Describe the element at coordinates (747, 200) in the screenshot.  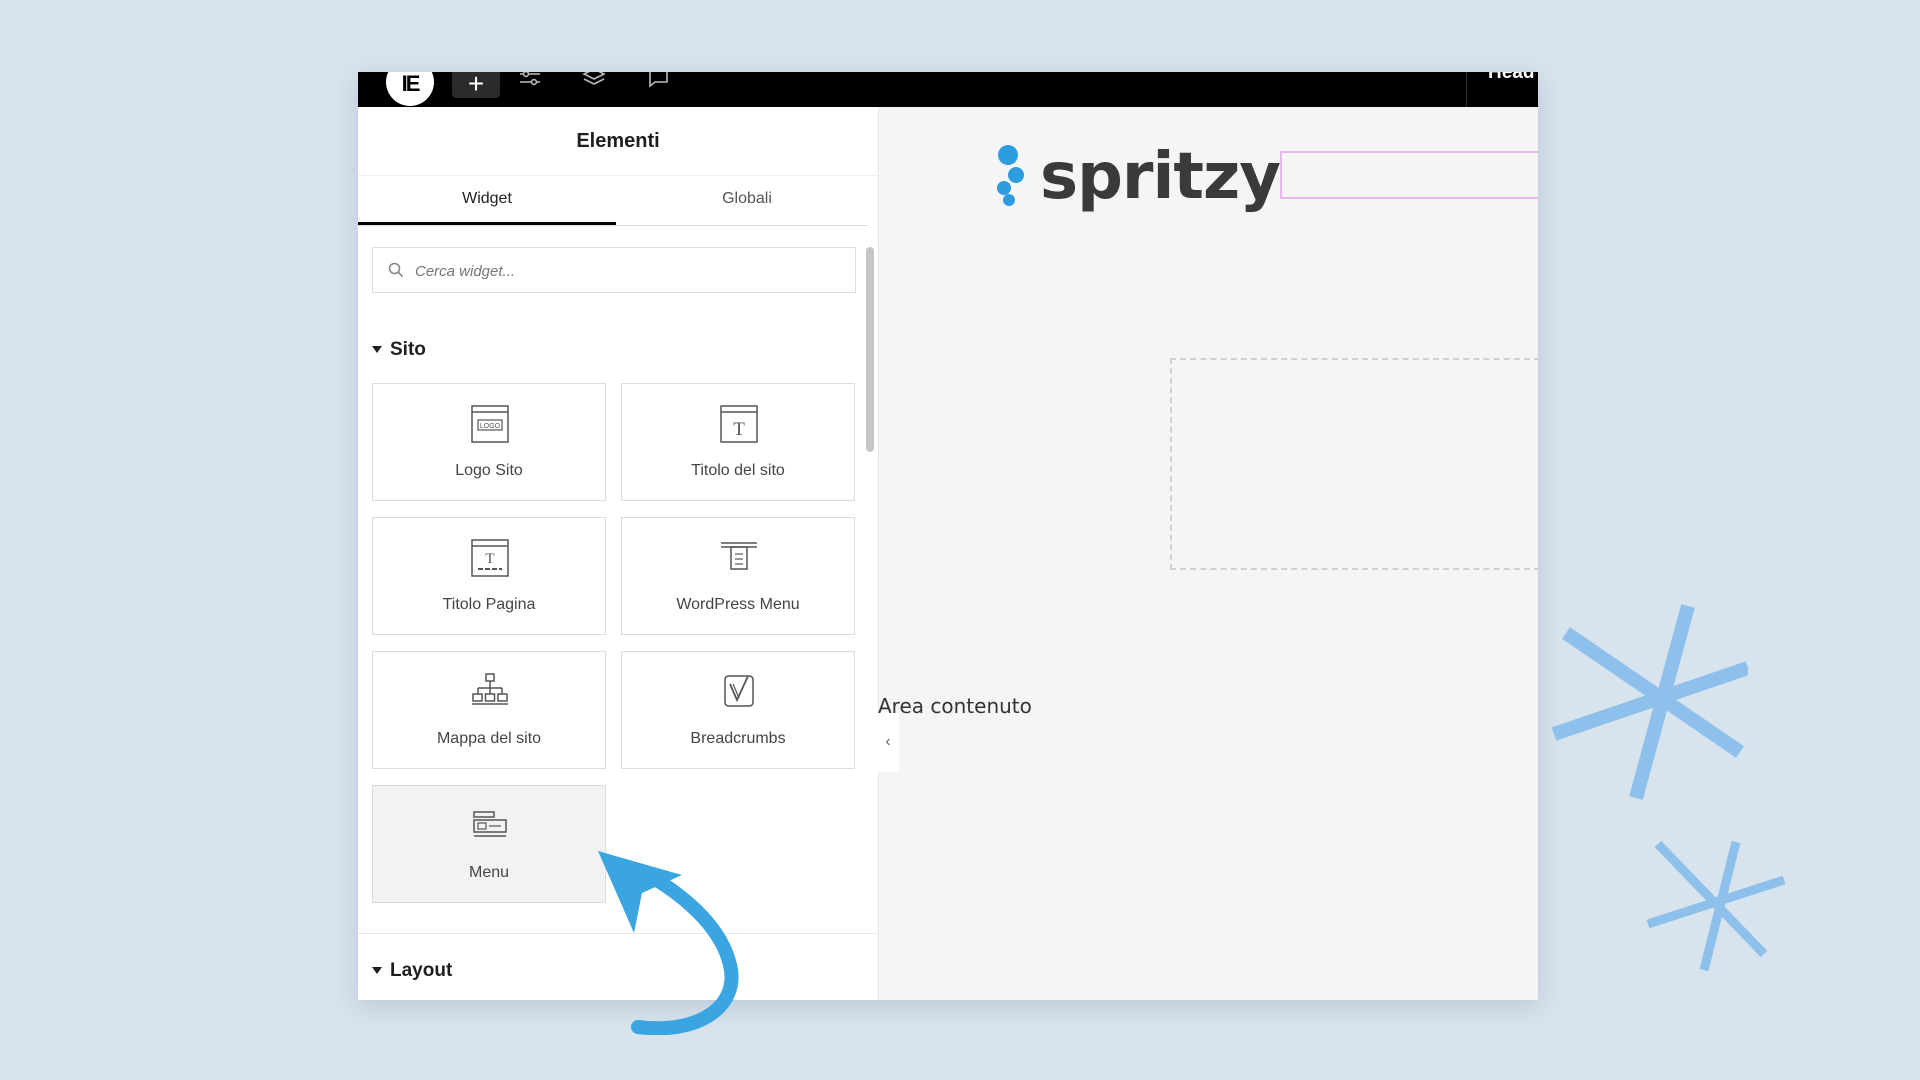
I see `tab-globali: Globali` at that location.